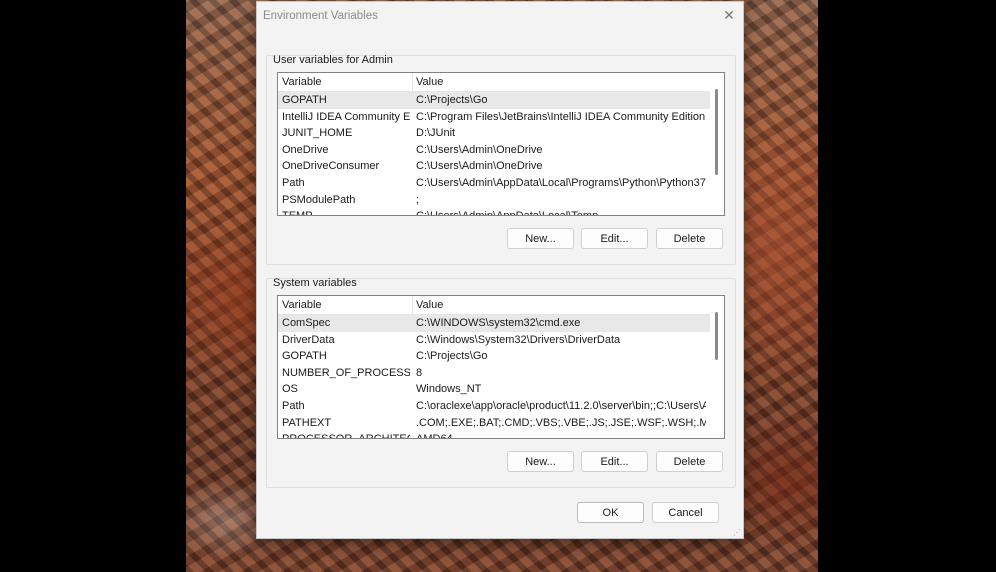 The image size is (996, 572). Describe the element at coordinates (346, 372) in the screenshot. I see `variable-name-cell: NUMBER_OF_PROCESSORS` at that location.